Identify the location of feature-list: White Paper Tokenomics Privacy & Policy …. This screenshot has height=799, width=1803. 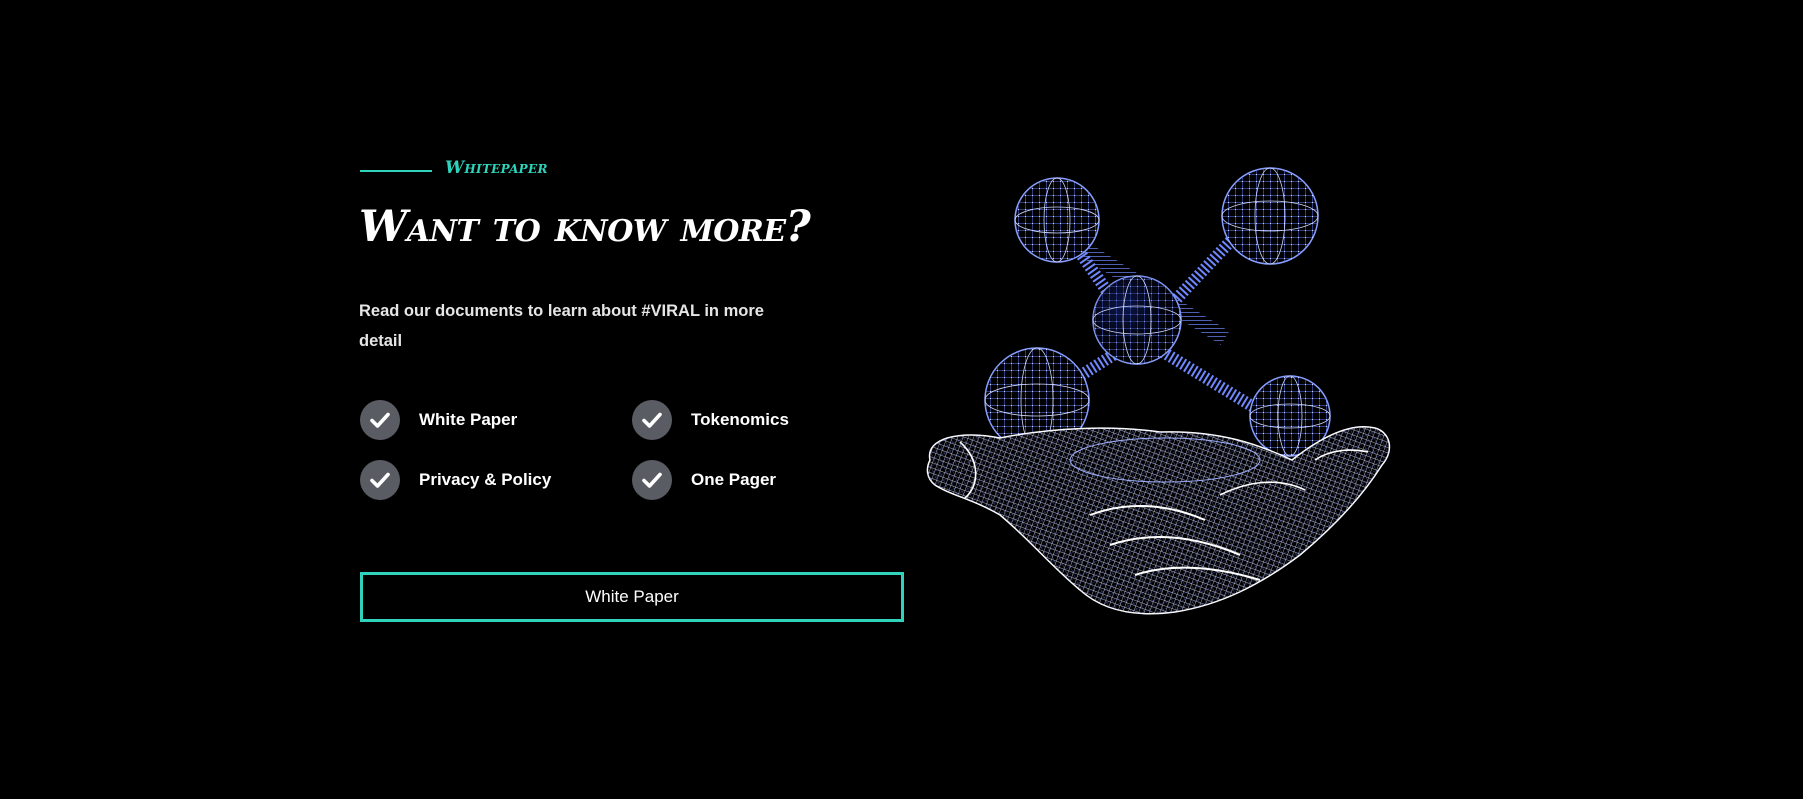
(585, 450).